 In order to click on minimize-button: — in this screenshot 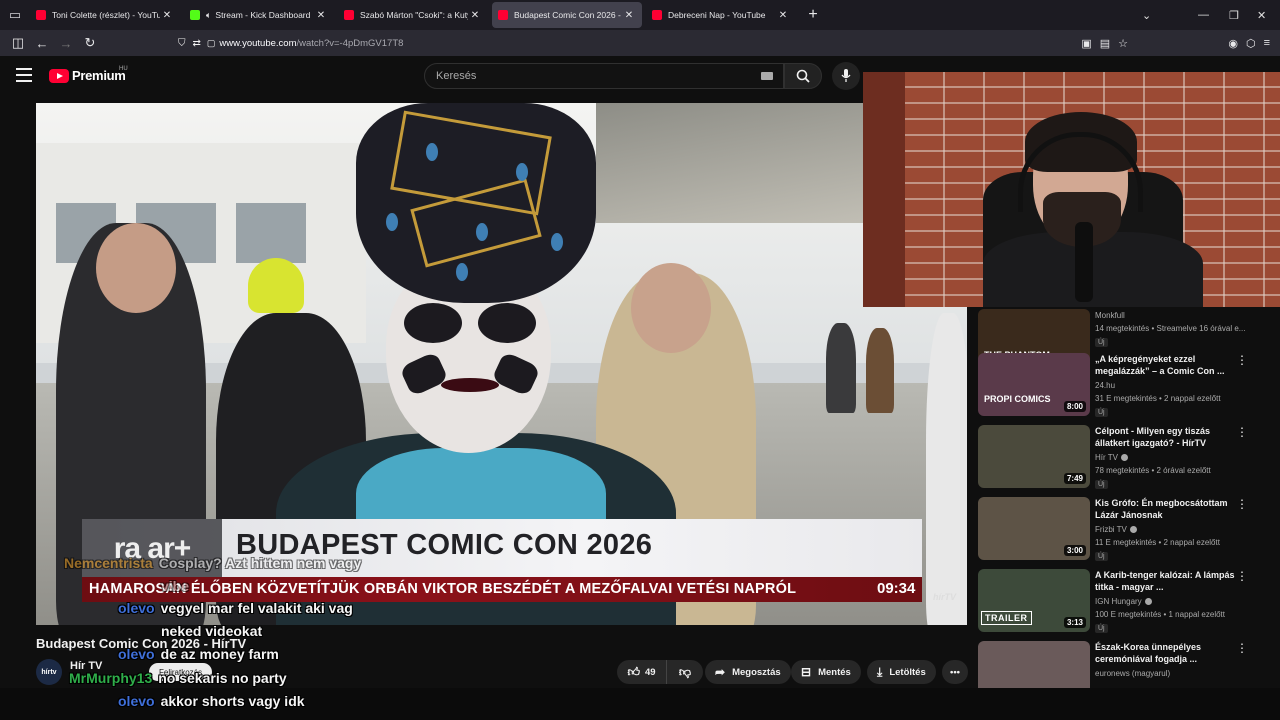, I will do `click(1203, 15)`.